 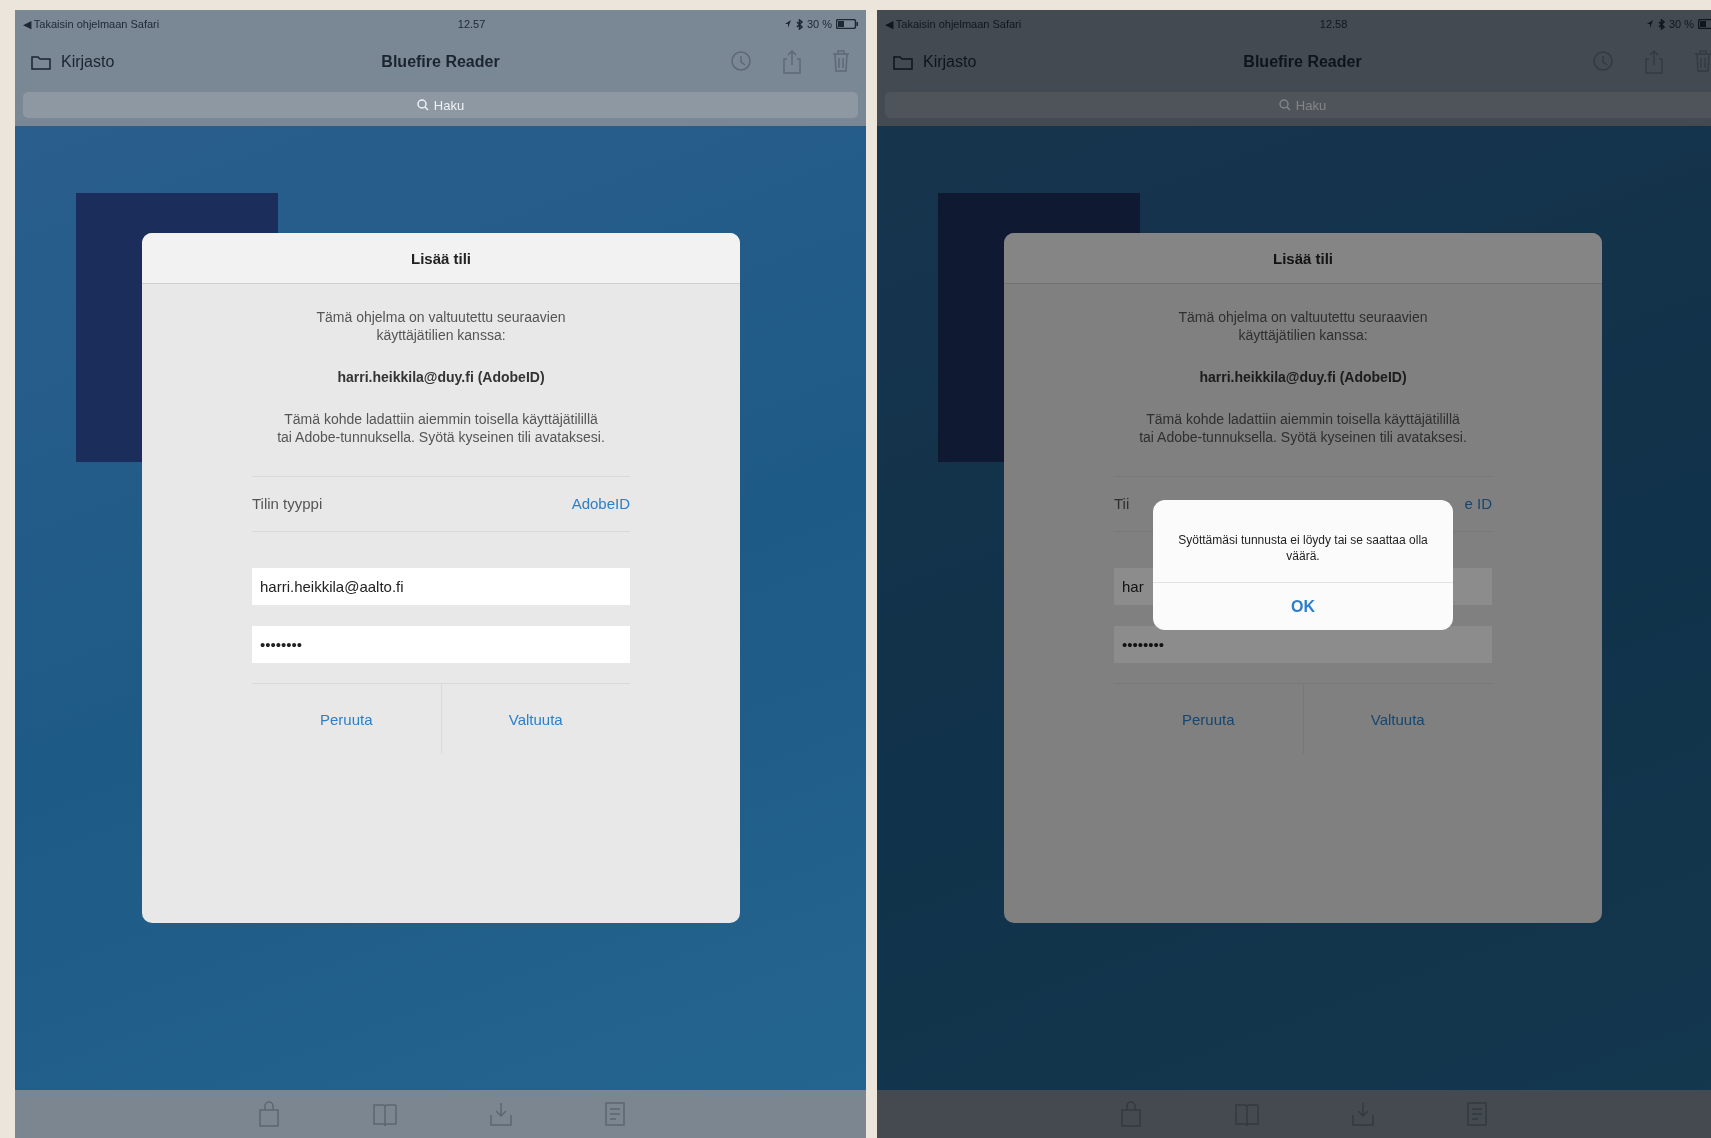 What do you see at coordinates (841, 61) in the screenshot?
I see `trash-icon` at bounding box center [841, 61].